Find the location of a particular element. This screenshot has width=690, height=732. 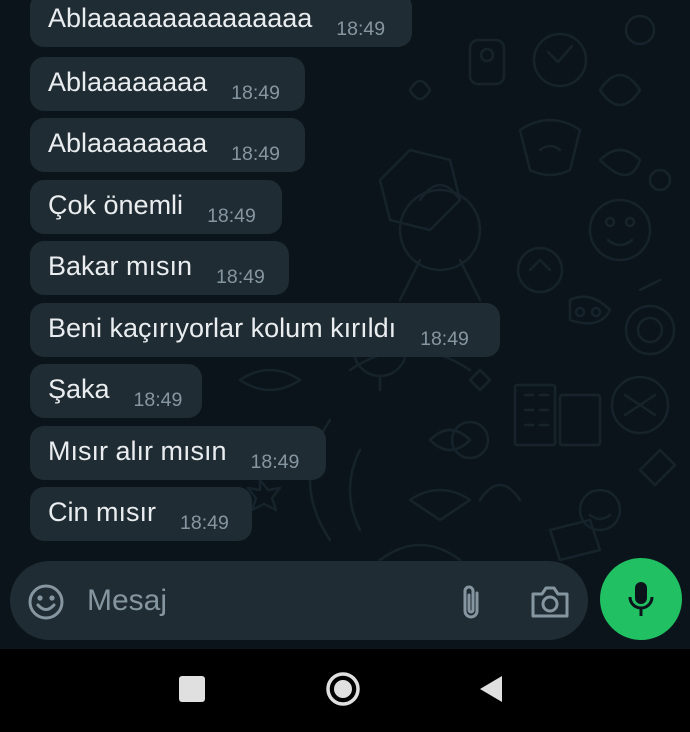

message-text: Şaka is located at coordinates (79, 389).